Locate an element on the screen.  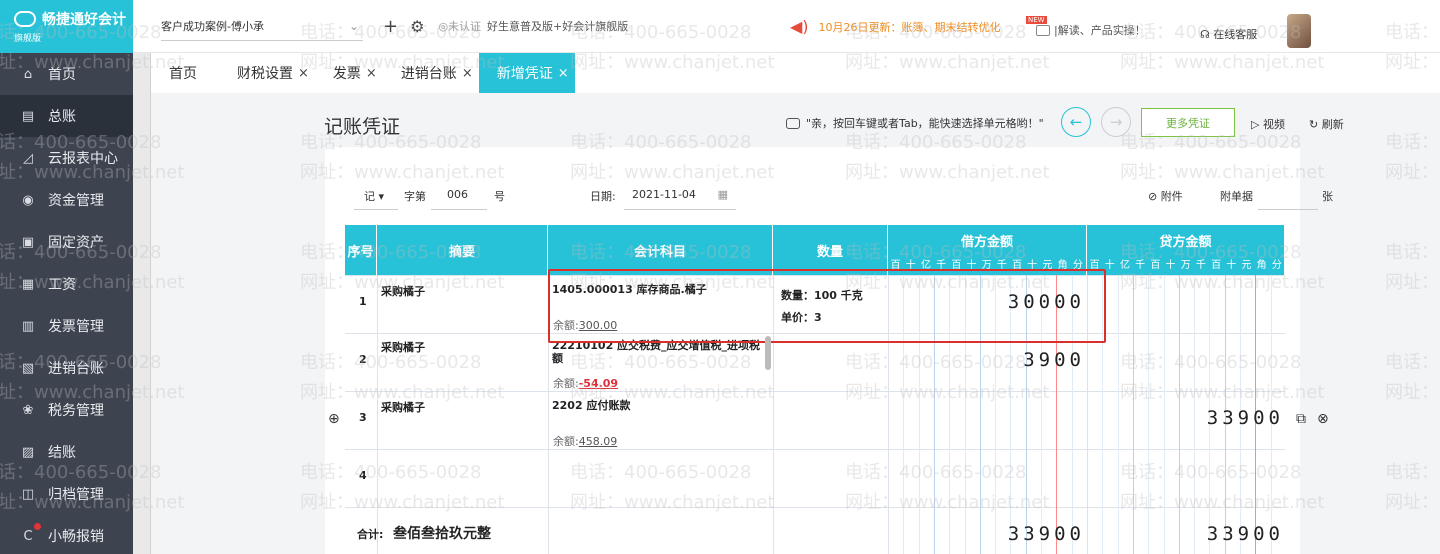
sidebar-item: ▣ 固定资产 is located at coordinates (66, 242).